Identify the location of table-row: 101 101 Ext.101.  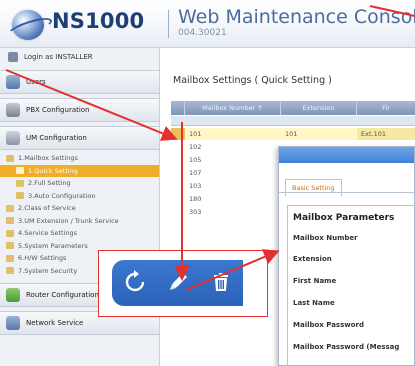
(293, 134).